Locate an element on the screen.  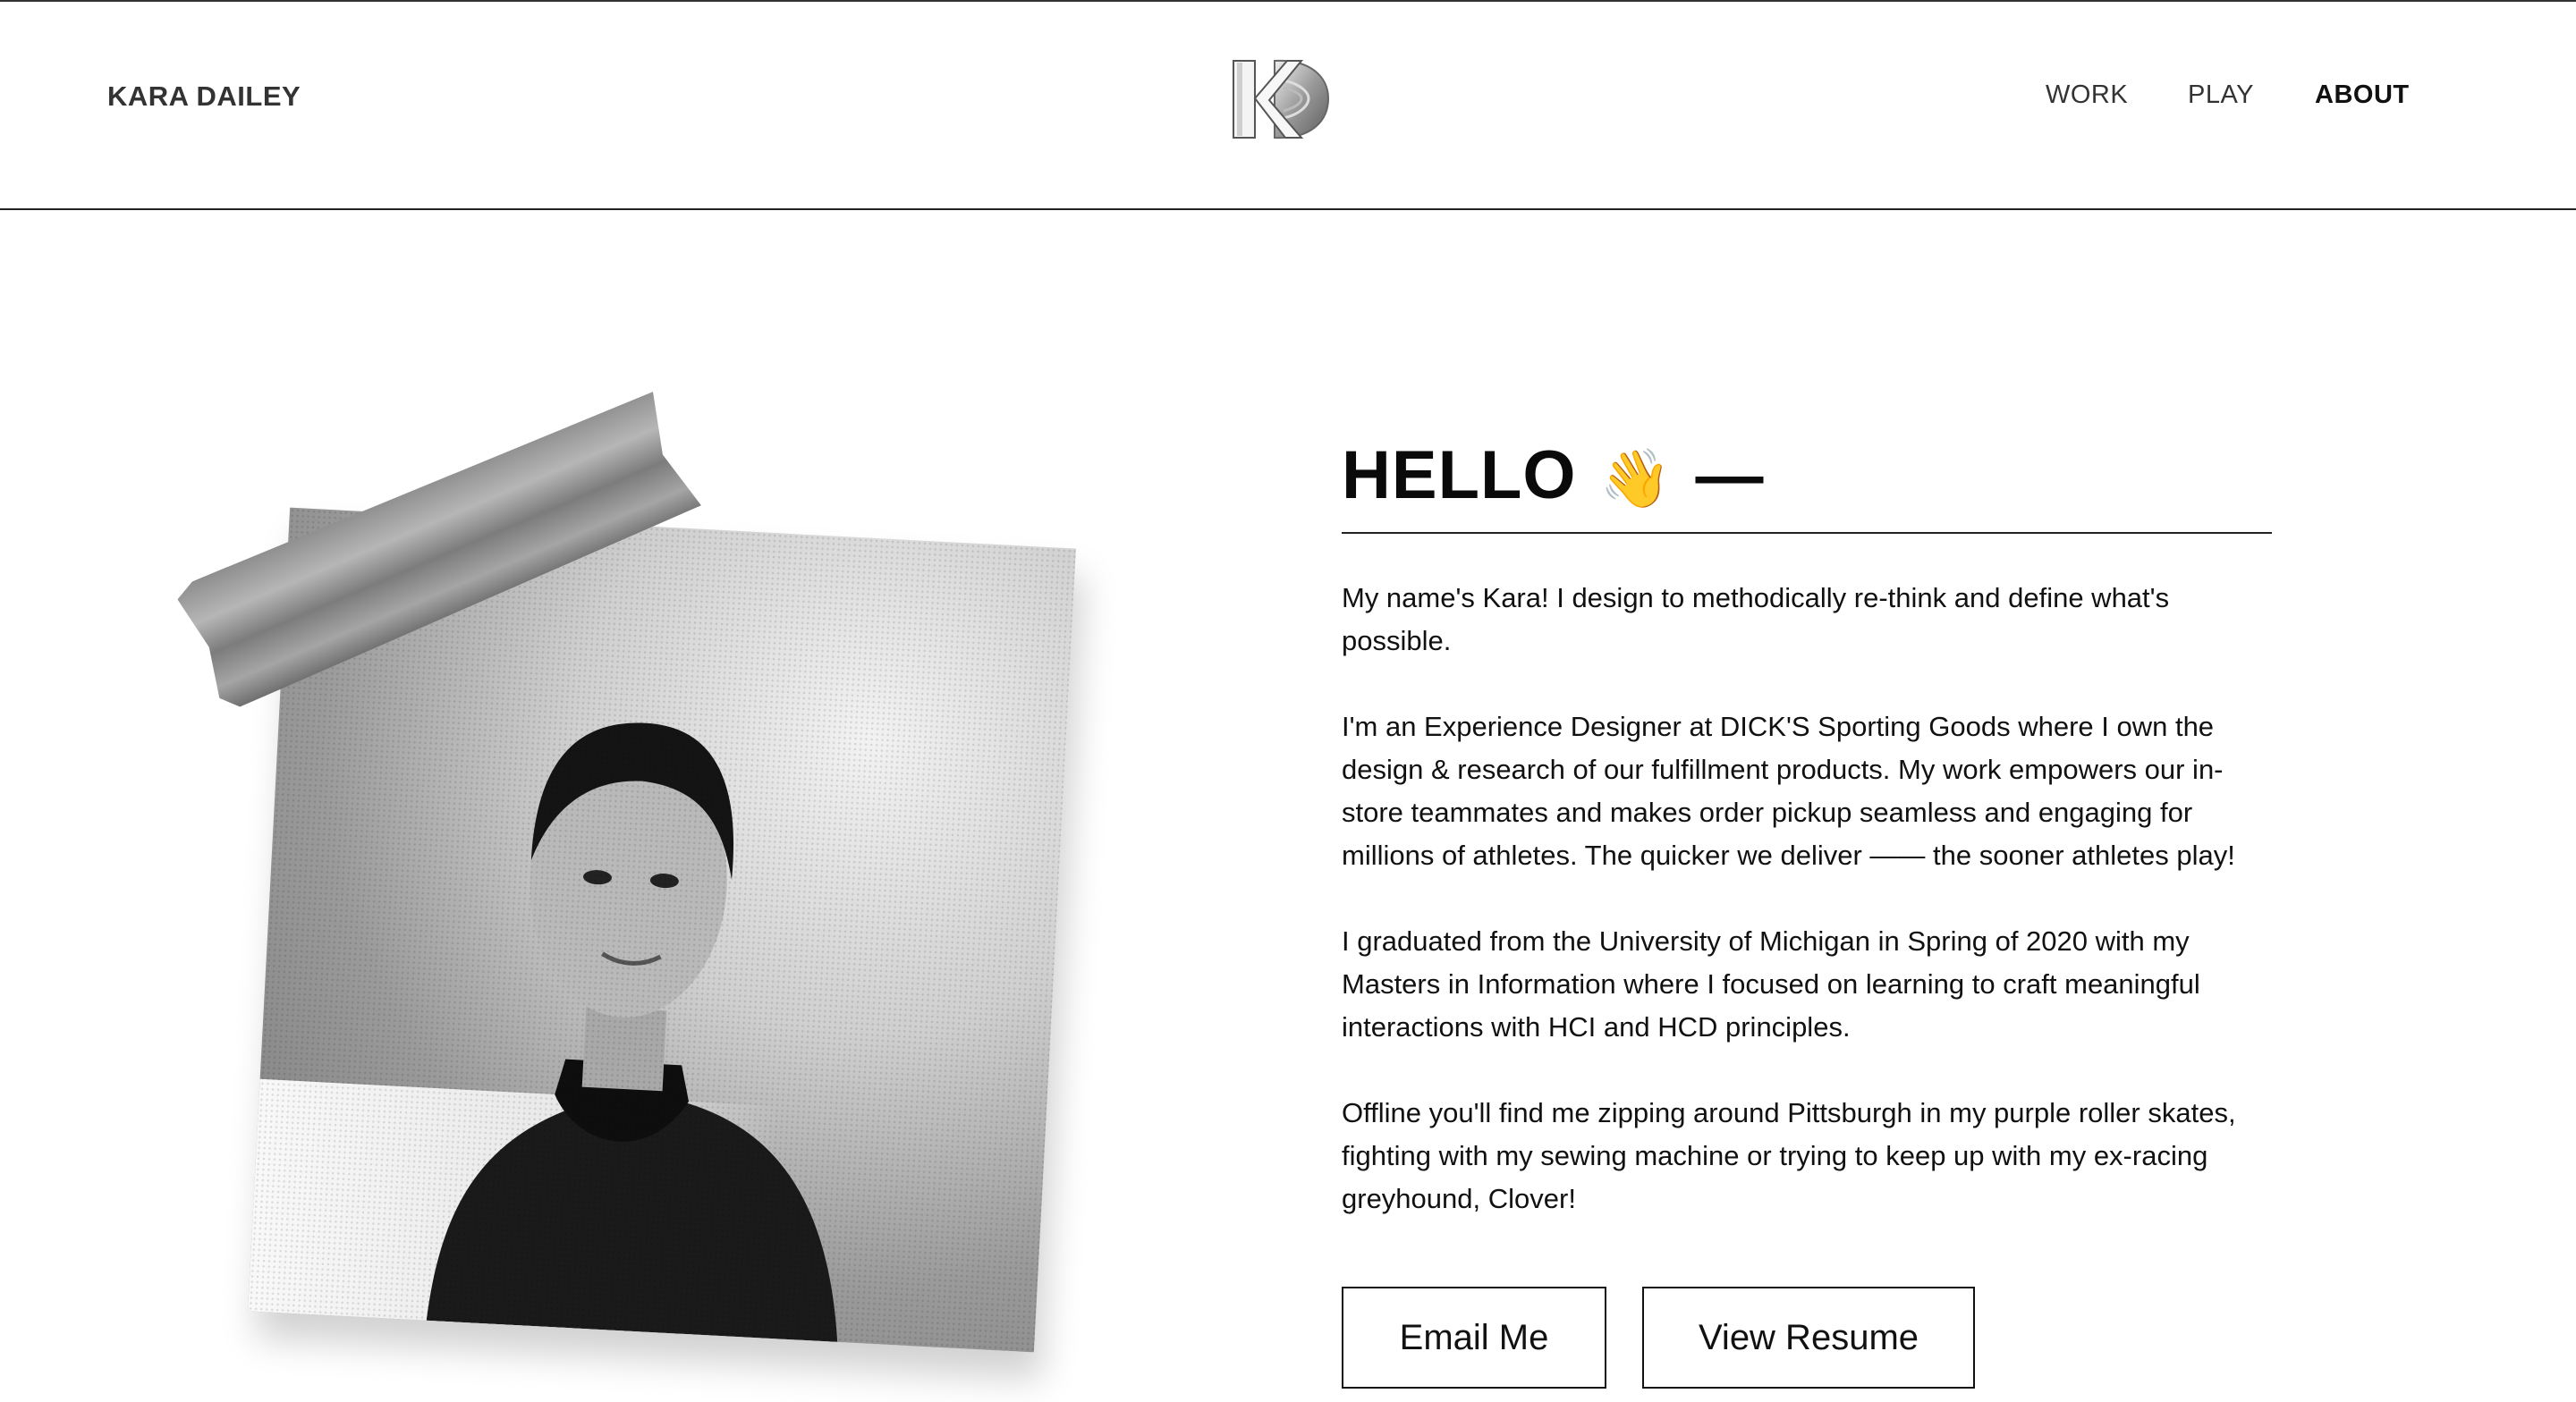
hello-heading: HELLO 👋 — is located at coordinates (1807, 485).